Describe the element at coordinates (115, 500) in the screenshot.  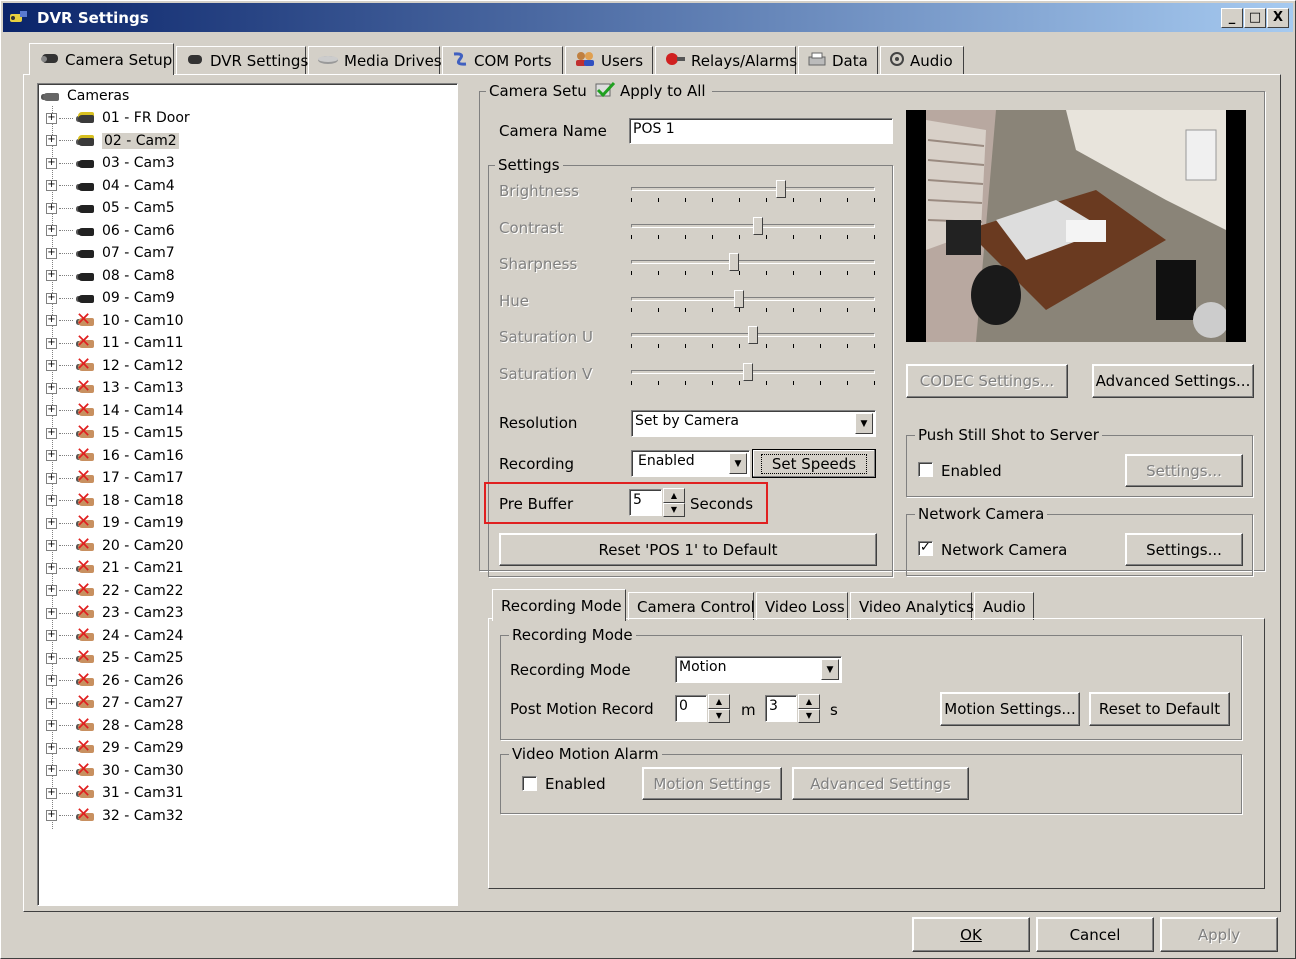
I see `tree-item: + ✕ 18 - Cam18` at that location.